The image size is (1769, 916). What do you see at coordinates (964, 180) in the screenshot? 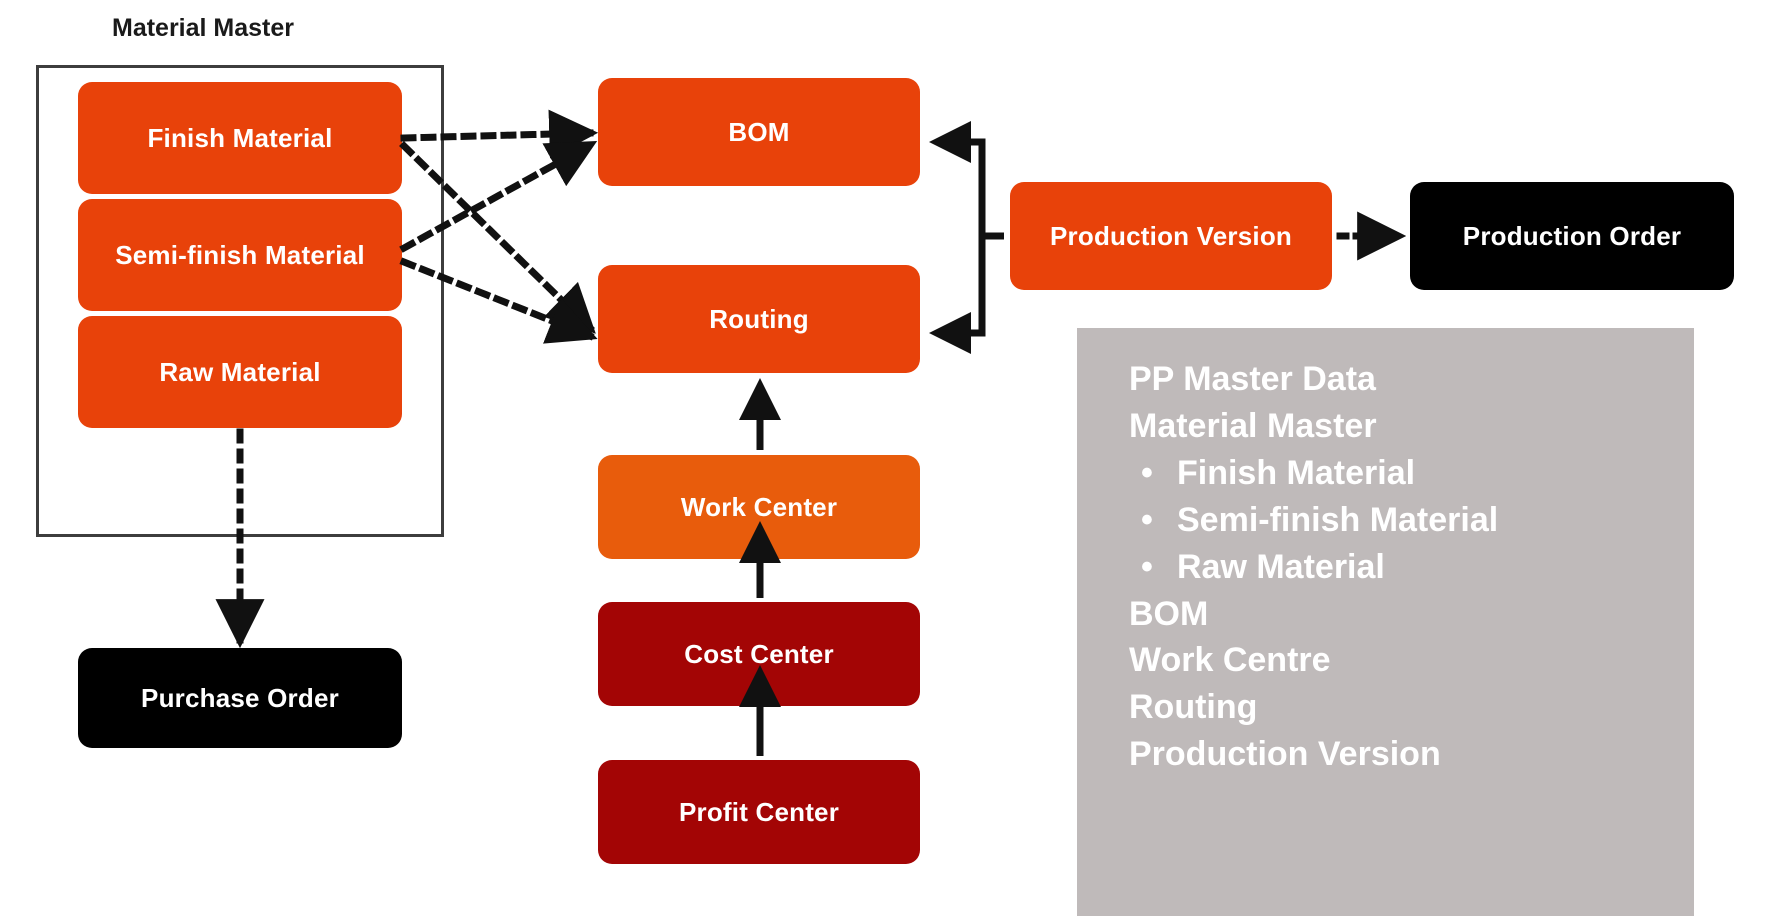
I see `arrow-production-version-to-bom` at bounding box center [964, 180].